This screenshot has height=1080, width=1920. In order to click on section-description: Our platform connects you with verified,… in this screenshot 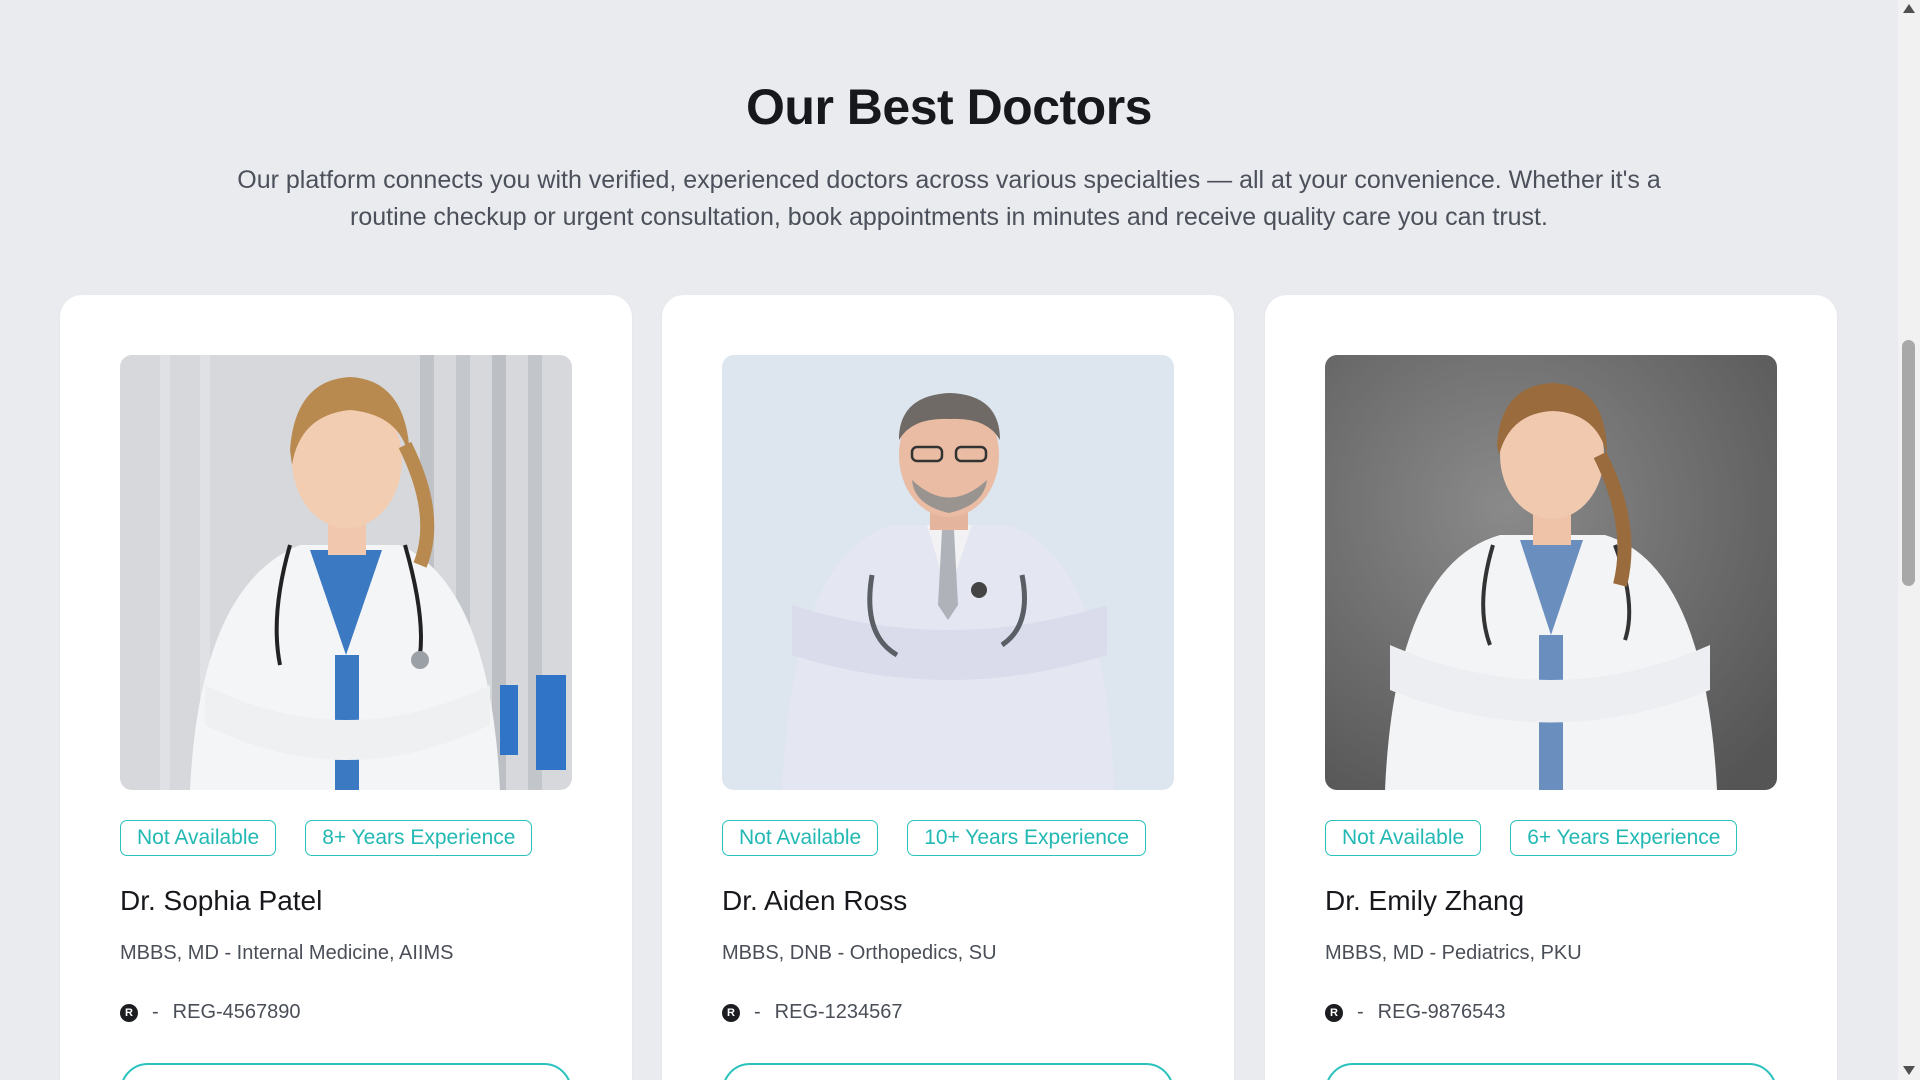, I will do `click(949, 198)`.